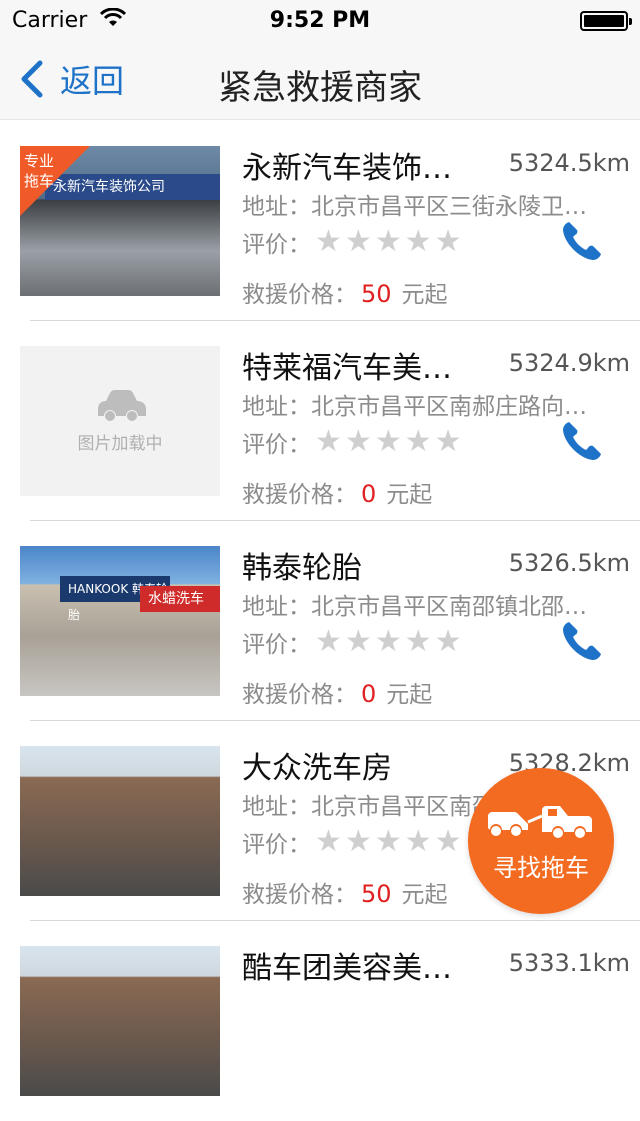  I want to click on tow-badge: 专业 拖车, so click(65, 191).